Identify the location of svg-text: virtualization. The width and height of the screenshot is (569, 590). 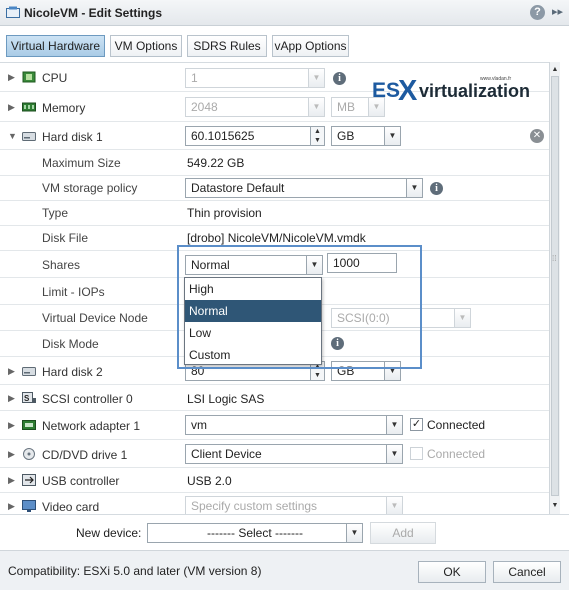
(474, 91).